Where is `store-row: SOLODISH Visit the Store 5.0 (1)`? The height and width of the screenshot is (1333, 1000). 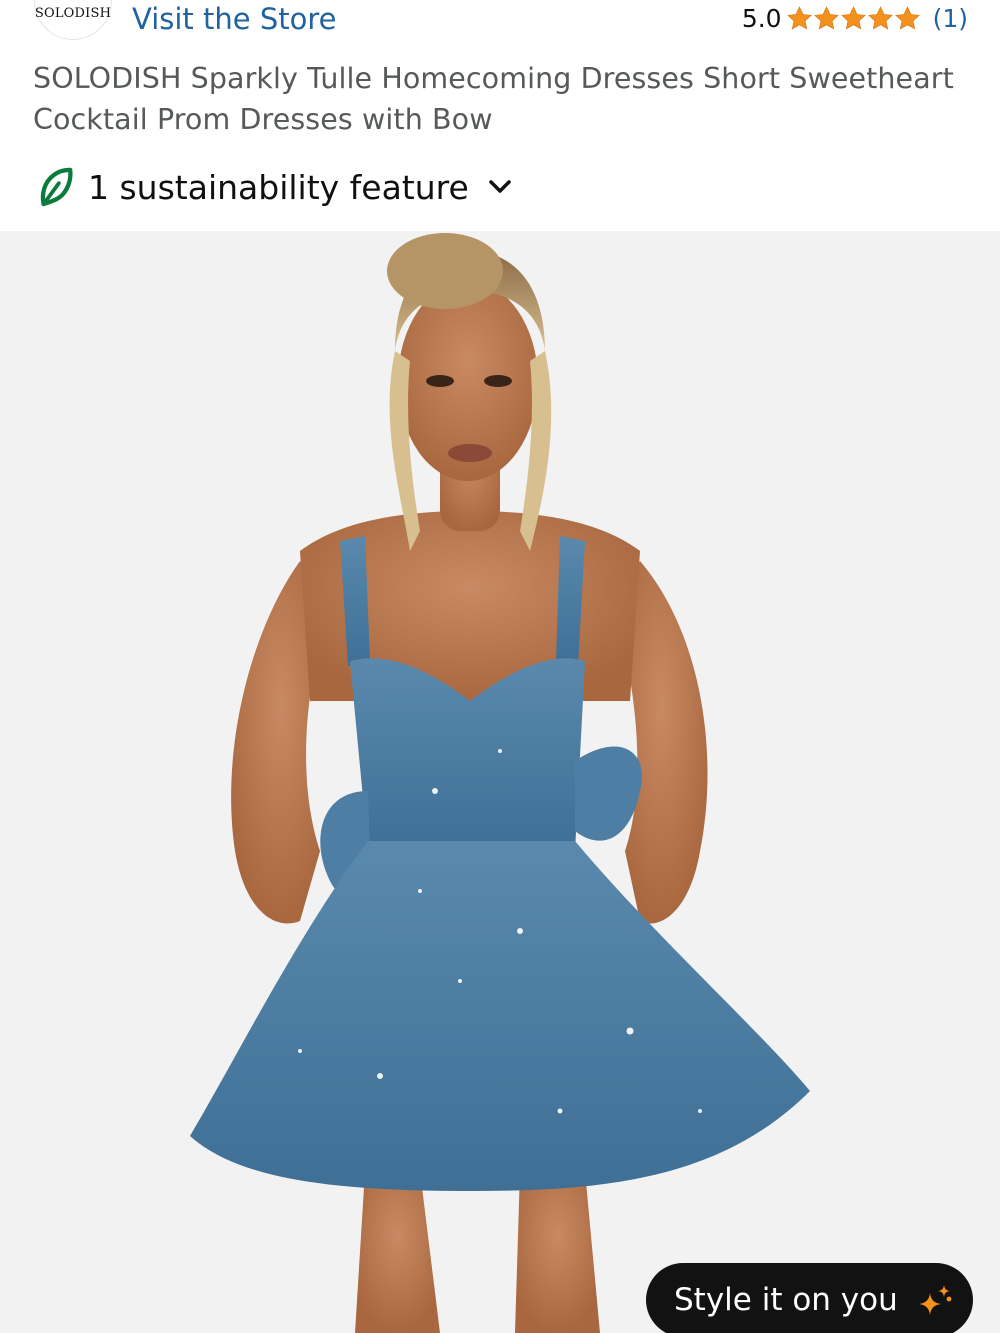 store-row: SOLODISH Visit the Store 5.0 (1) is located at coordinates (500, 24).